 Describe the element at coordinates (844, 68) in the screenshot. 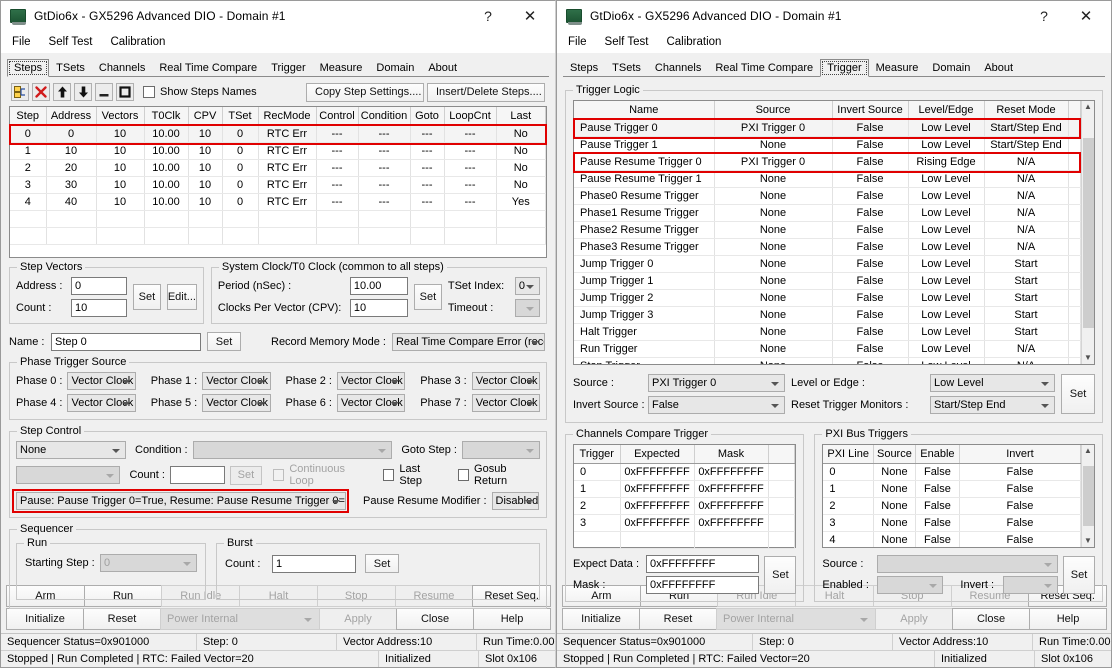

I see `tab-trigger: Trigger` at that location.